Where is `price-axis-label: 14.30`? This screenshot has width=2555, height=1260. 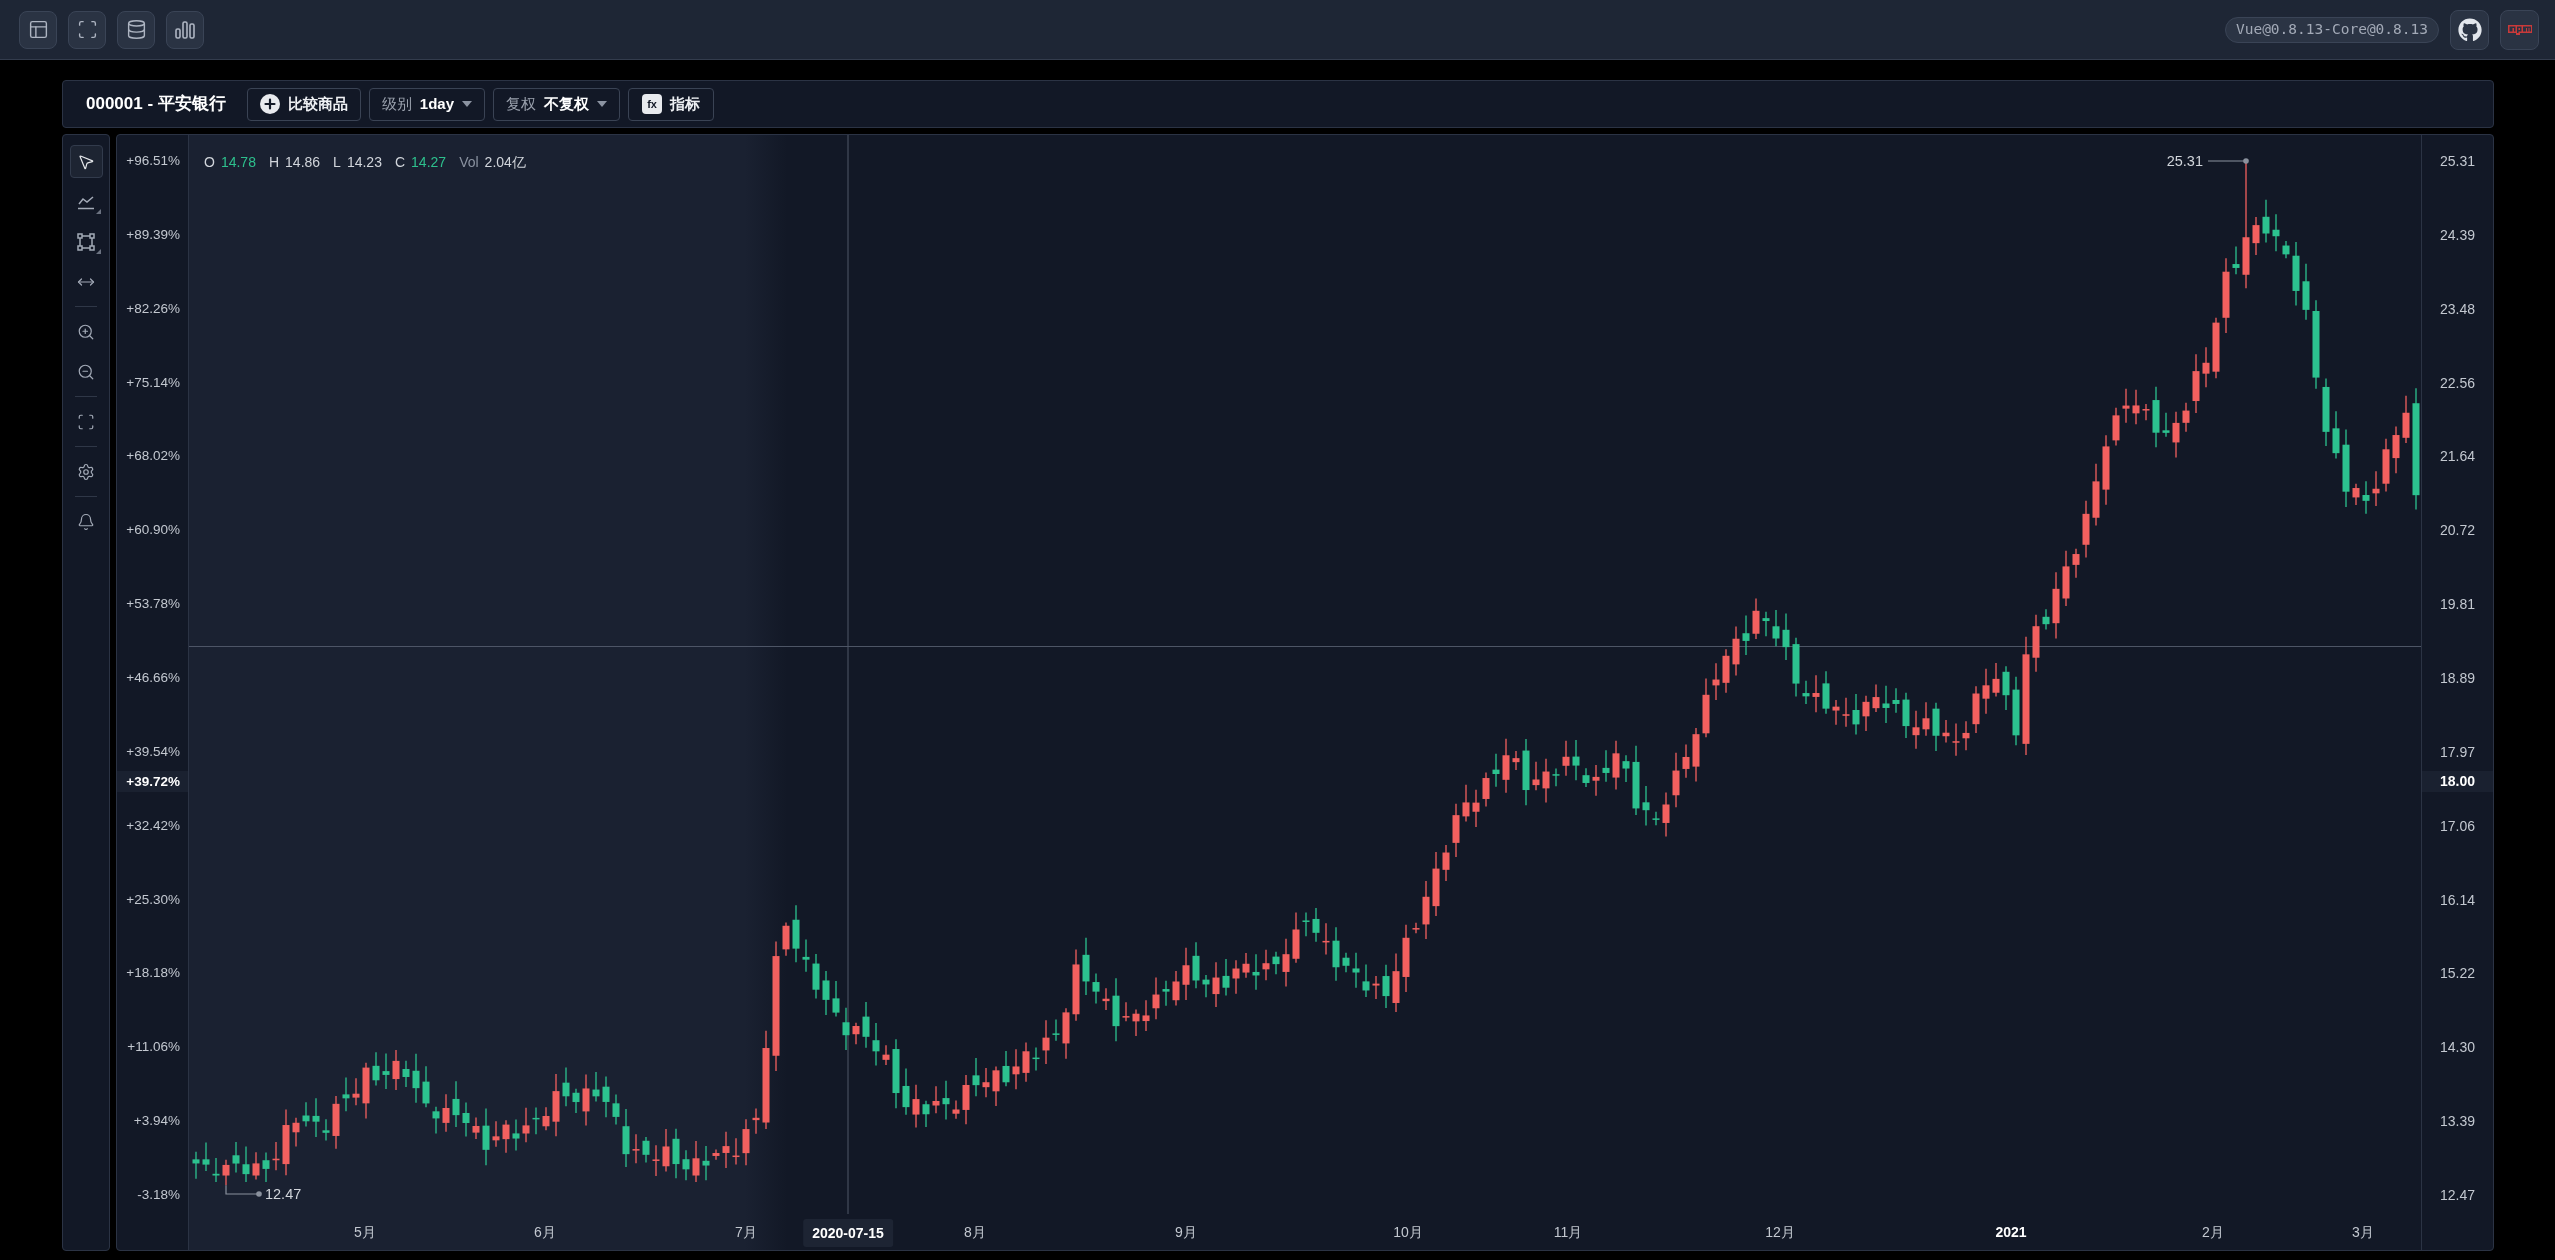 price-axis-label: 14.30 is located at coordinates (2458, 1047).